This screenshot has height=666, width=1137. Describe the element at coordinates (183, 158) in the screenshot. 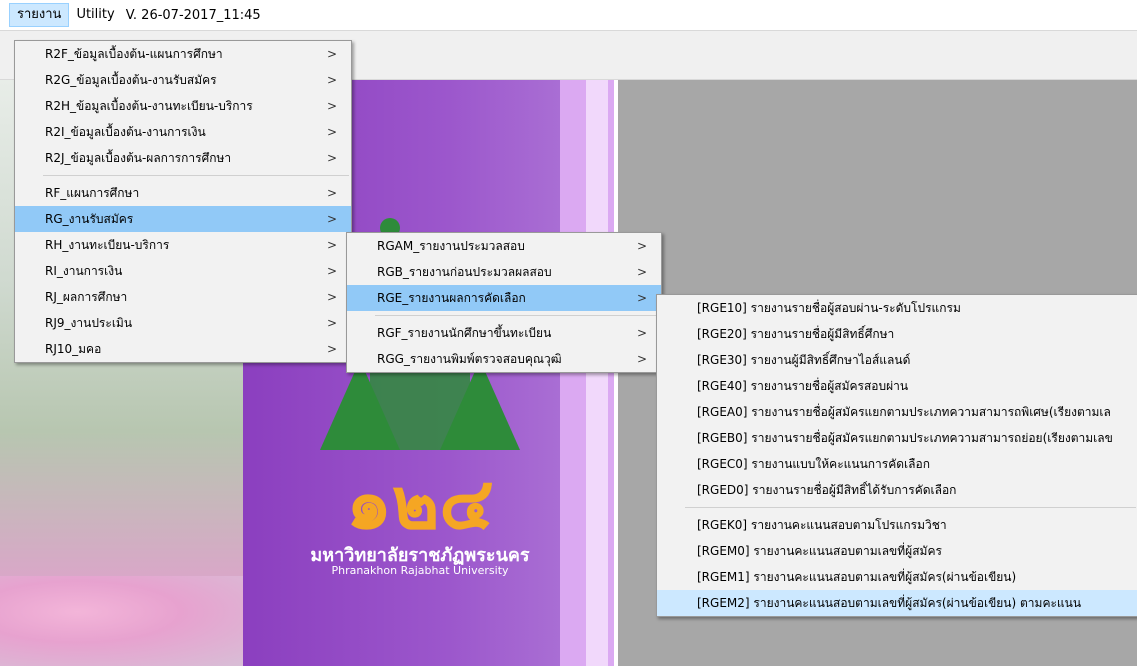

I see `menu-item-r2j: R2J_ข้อมูลเบื้องต้น-ผลการการศึกษา >` at that location.